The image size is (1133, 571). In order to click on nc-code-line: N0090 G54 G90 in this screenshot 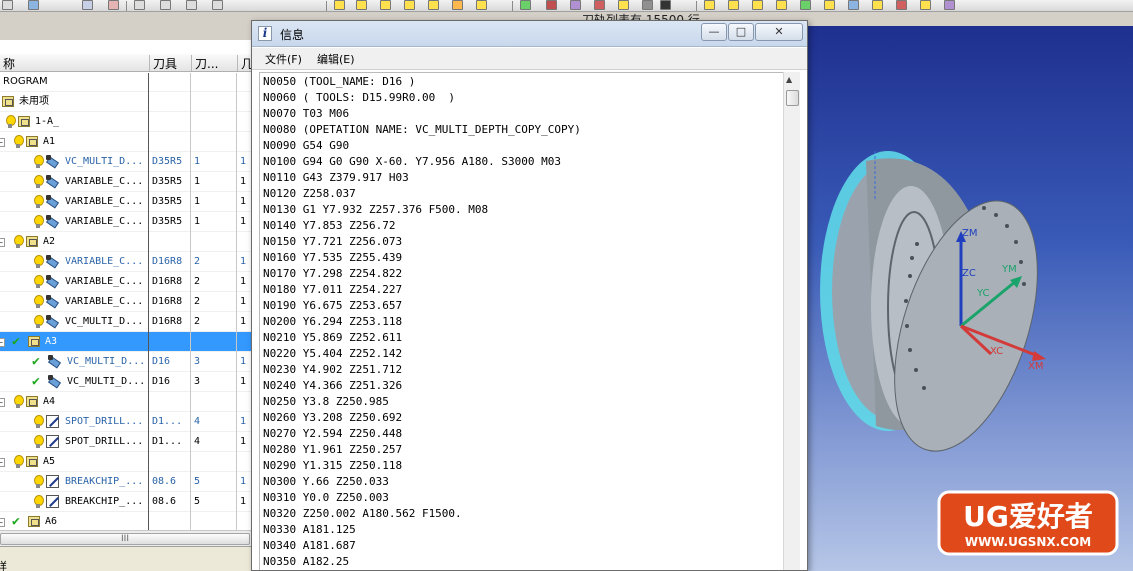, I will do `click(306, 145)`.